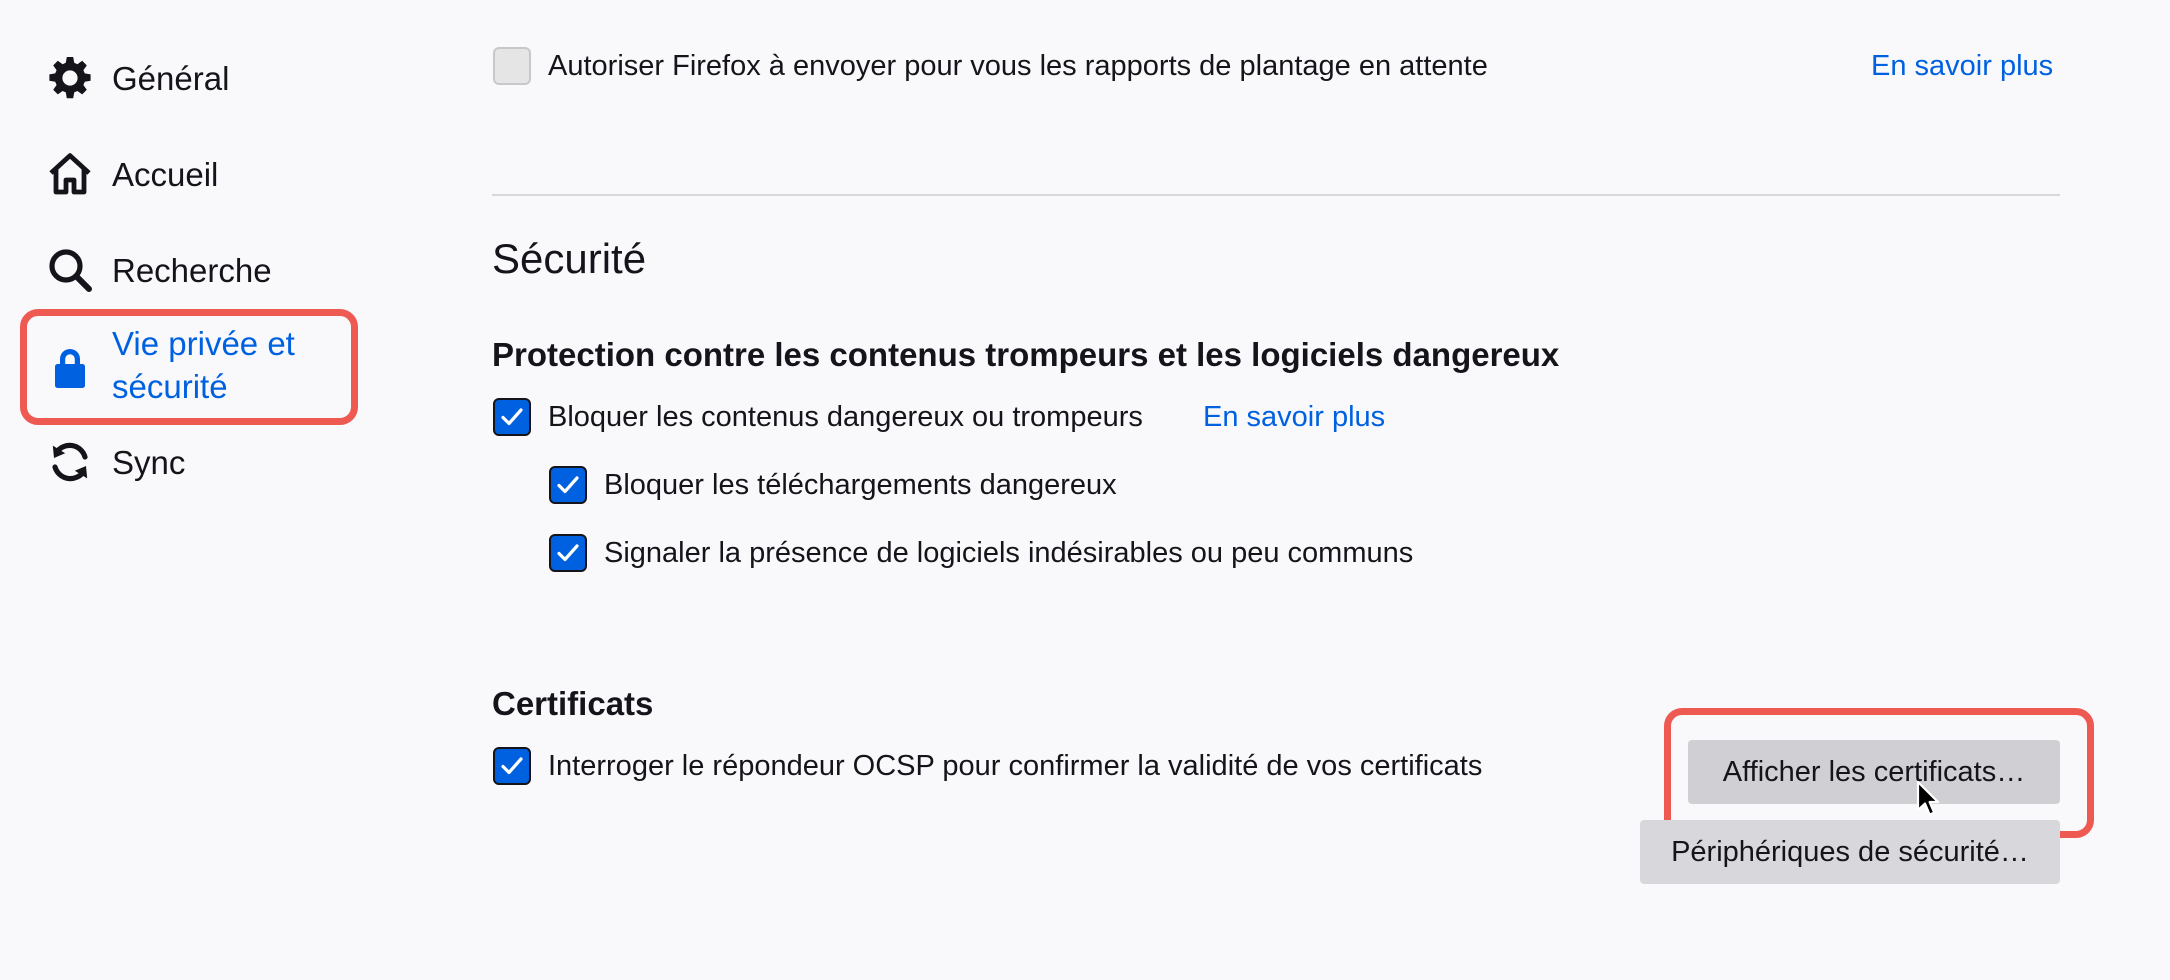 The height and width of the screenshot is (980, 2170). I want to click on block-dangerous-checkbox, so click(512, 417).